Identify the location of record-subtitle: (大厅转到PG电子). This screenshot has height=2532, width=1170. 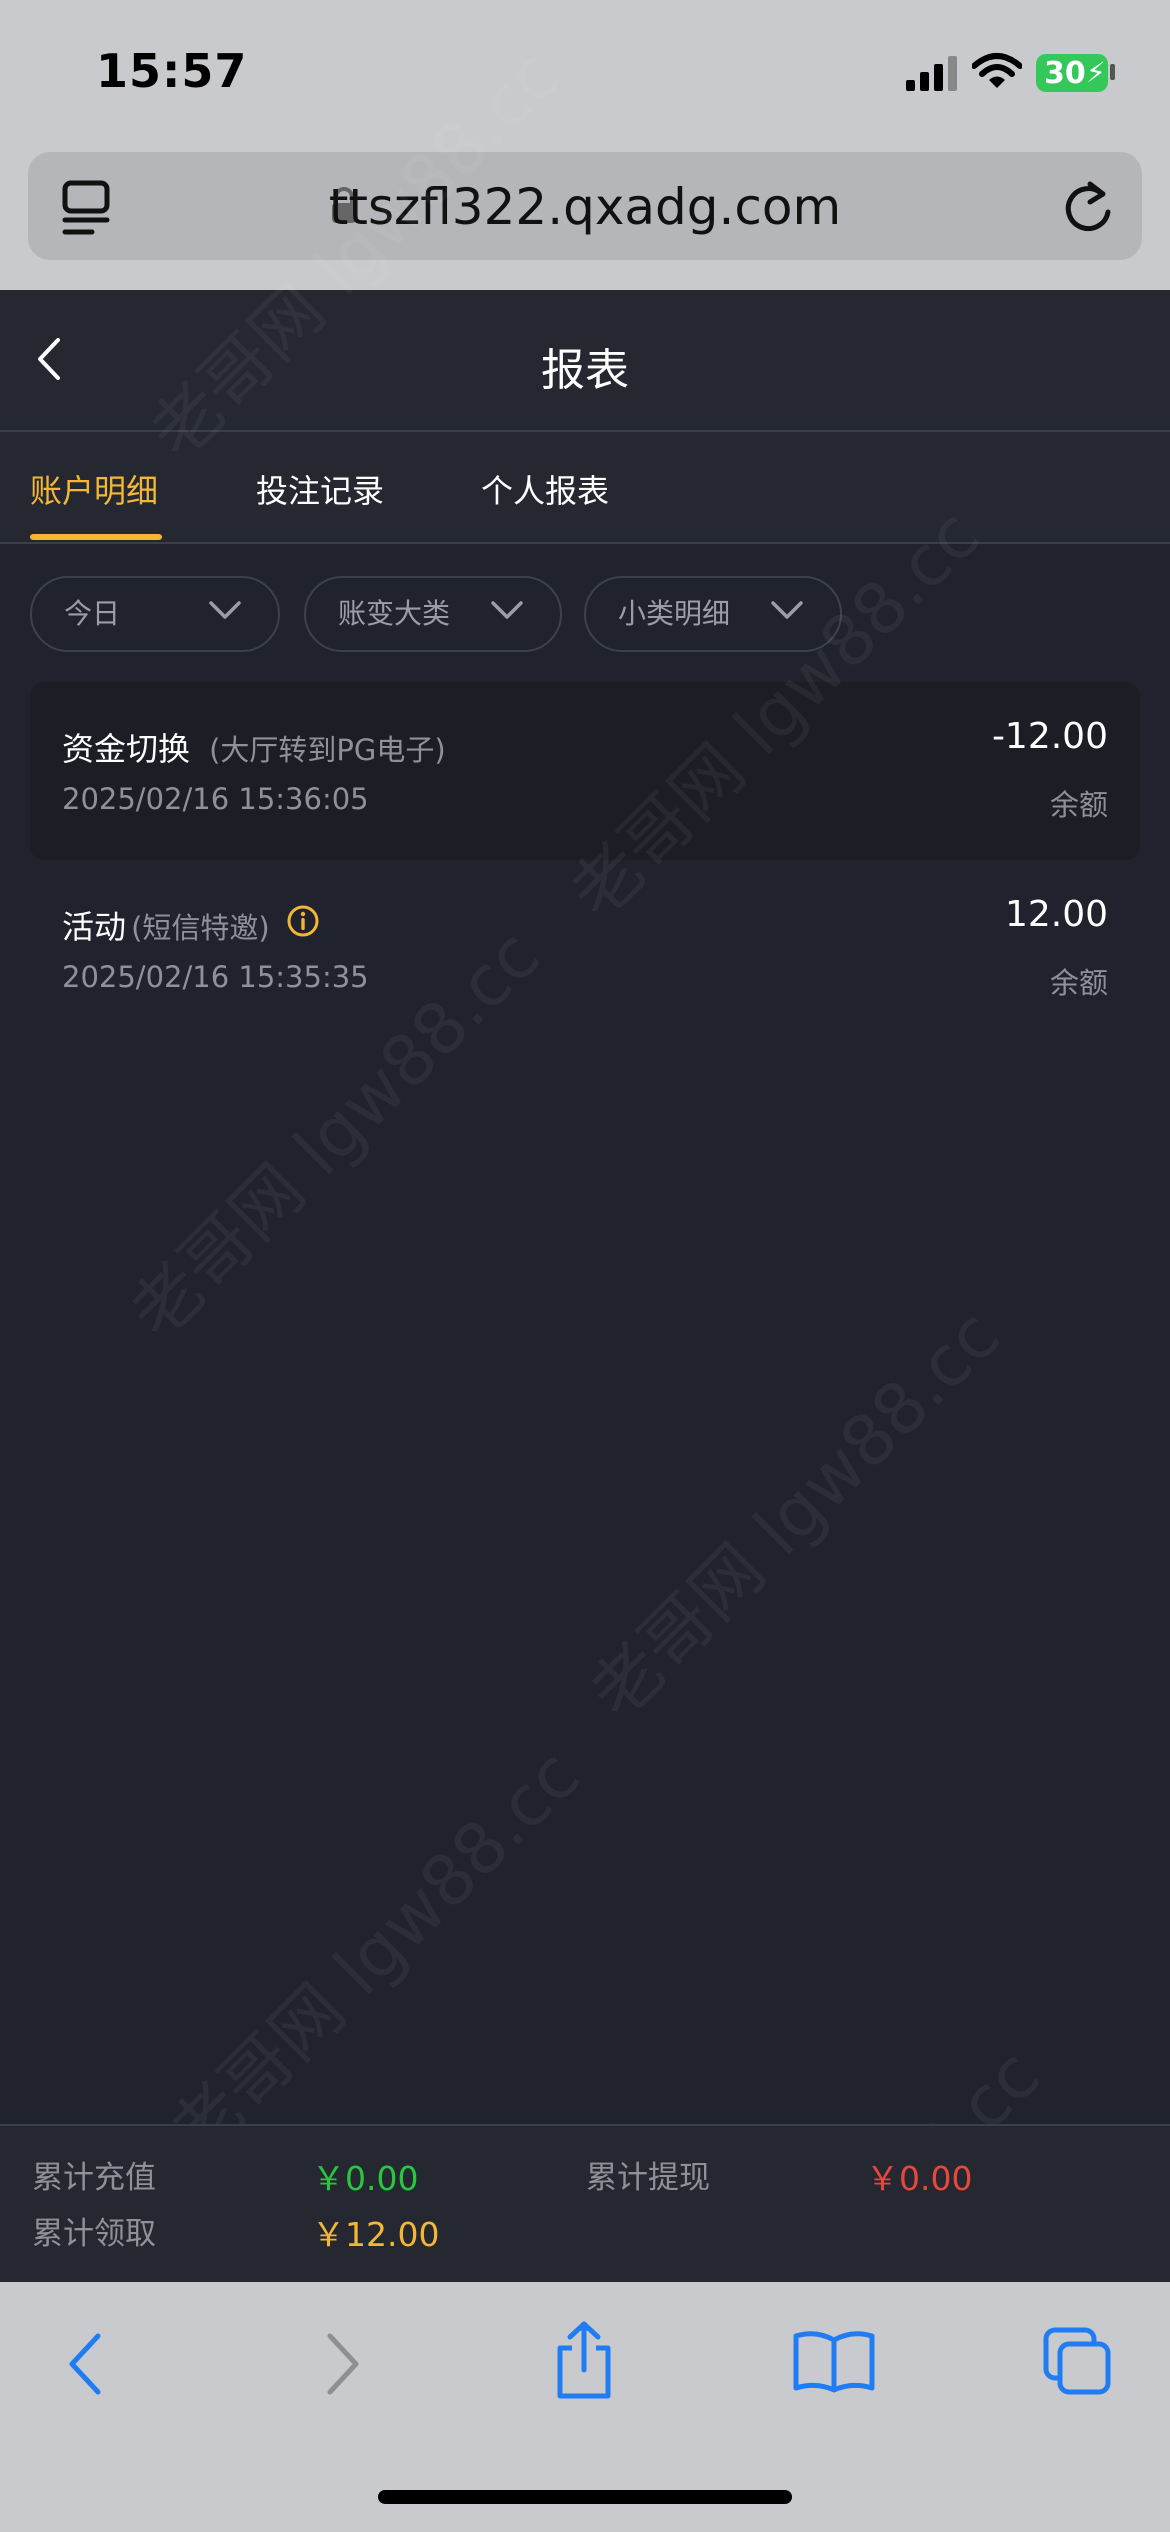
(327, 750).